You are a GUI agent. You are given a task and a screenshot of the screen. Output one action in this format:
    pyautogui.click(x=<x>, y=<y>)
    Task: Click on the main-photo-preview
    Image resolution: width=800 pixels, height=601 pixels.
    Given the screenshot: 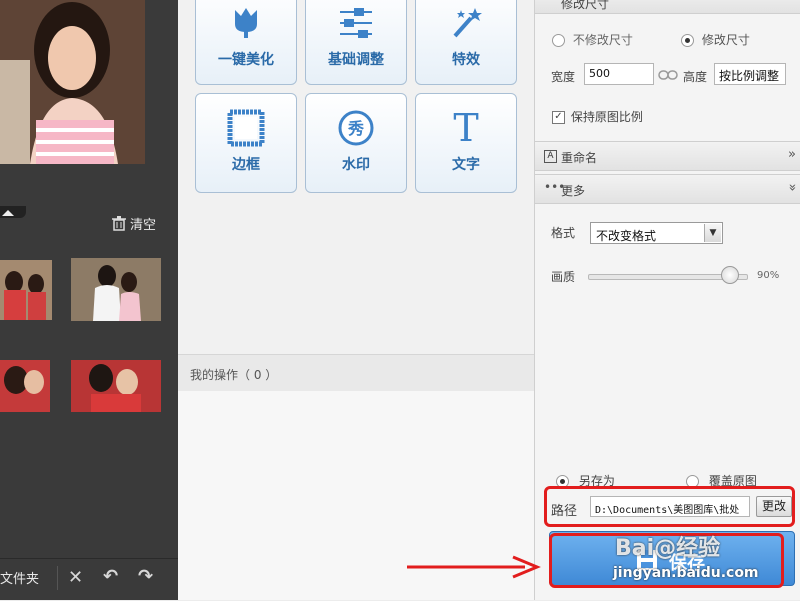 What is the action you would take?
    pyautogui.click(x=72, y=82)
    